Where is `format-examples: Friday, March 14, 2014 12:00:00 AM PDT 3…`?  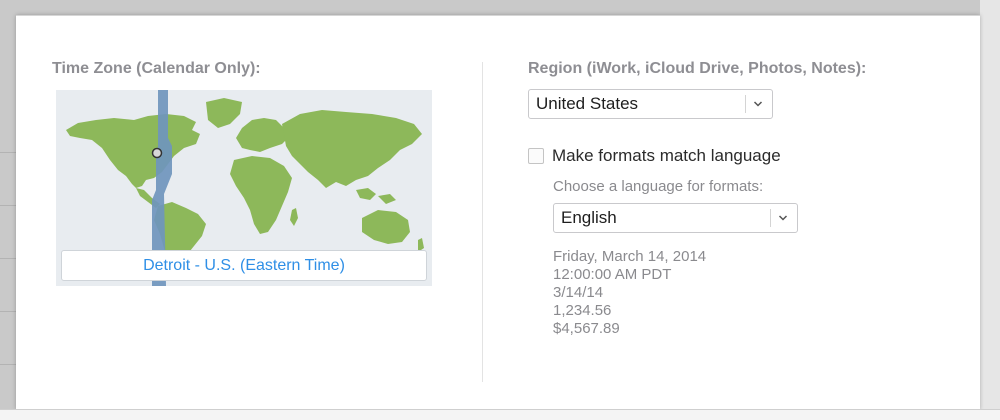 format-examples: Friday, March 14, 2014 12:00:00 AM PDT 3… is located at coordinates (629, 293).